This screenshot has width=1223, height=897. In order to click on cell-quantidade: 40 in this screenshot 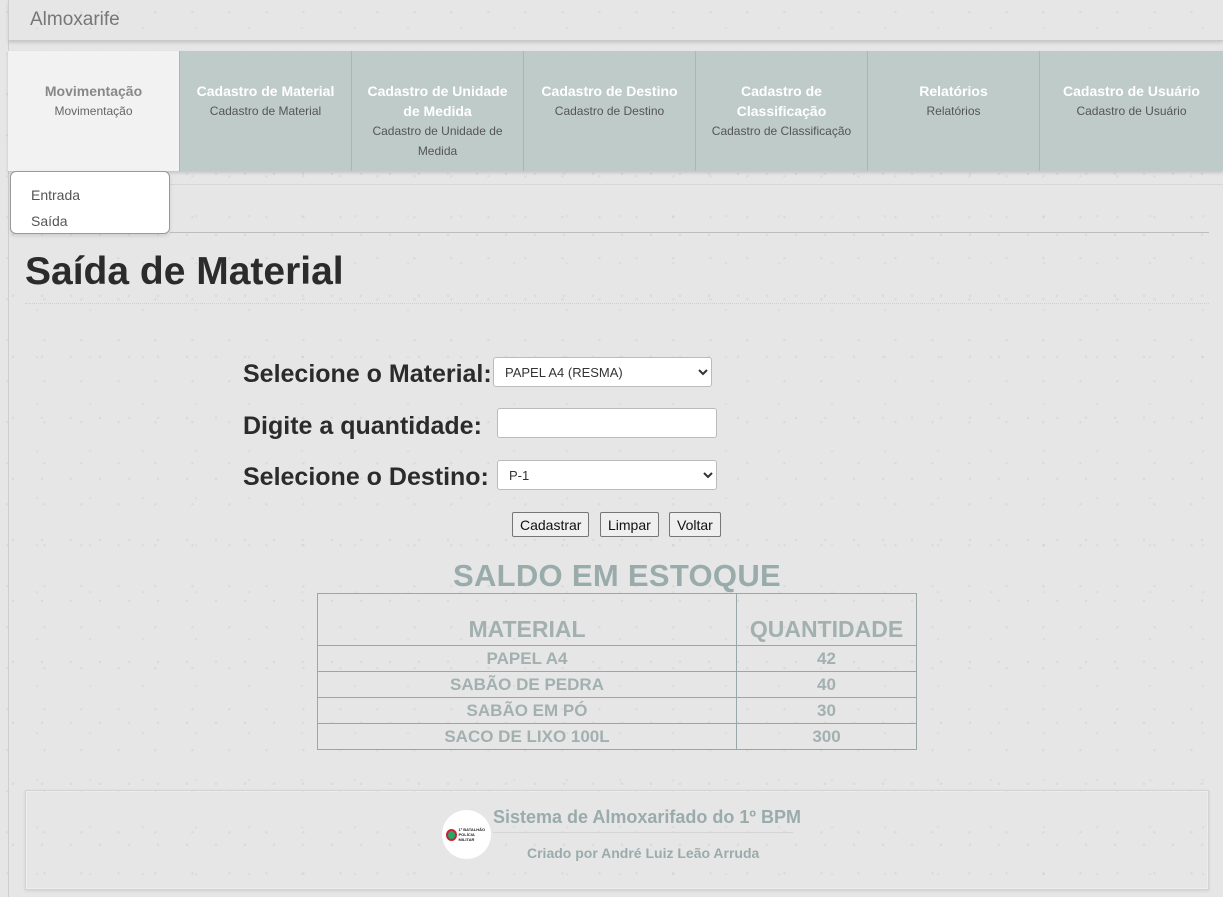, I will do `click(826, 684)`.